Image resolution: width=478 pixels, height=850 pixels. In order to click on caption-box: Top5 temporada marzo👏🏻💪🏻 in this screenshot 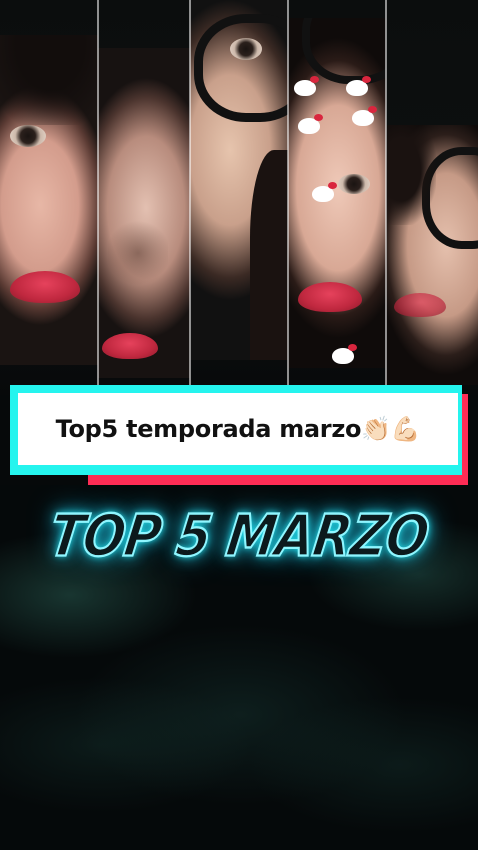, I will do `click(238, 429)`.